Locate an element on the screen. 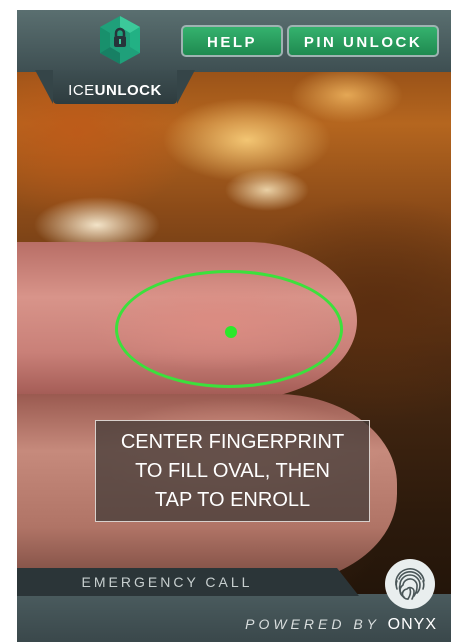  ice-unlock-logo-icon is located at coordinates (120, 40).